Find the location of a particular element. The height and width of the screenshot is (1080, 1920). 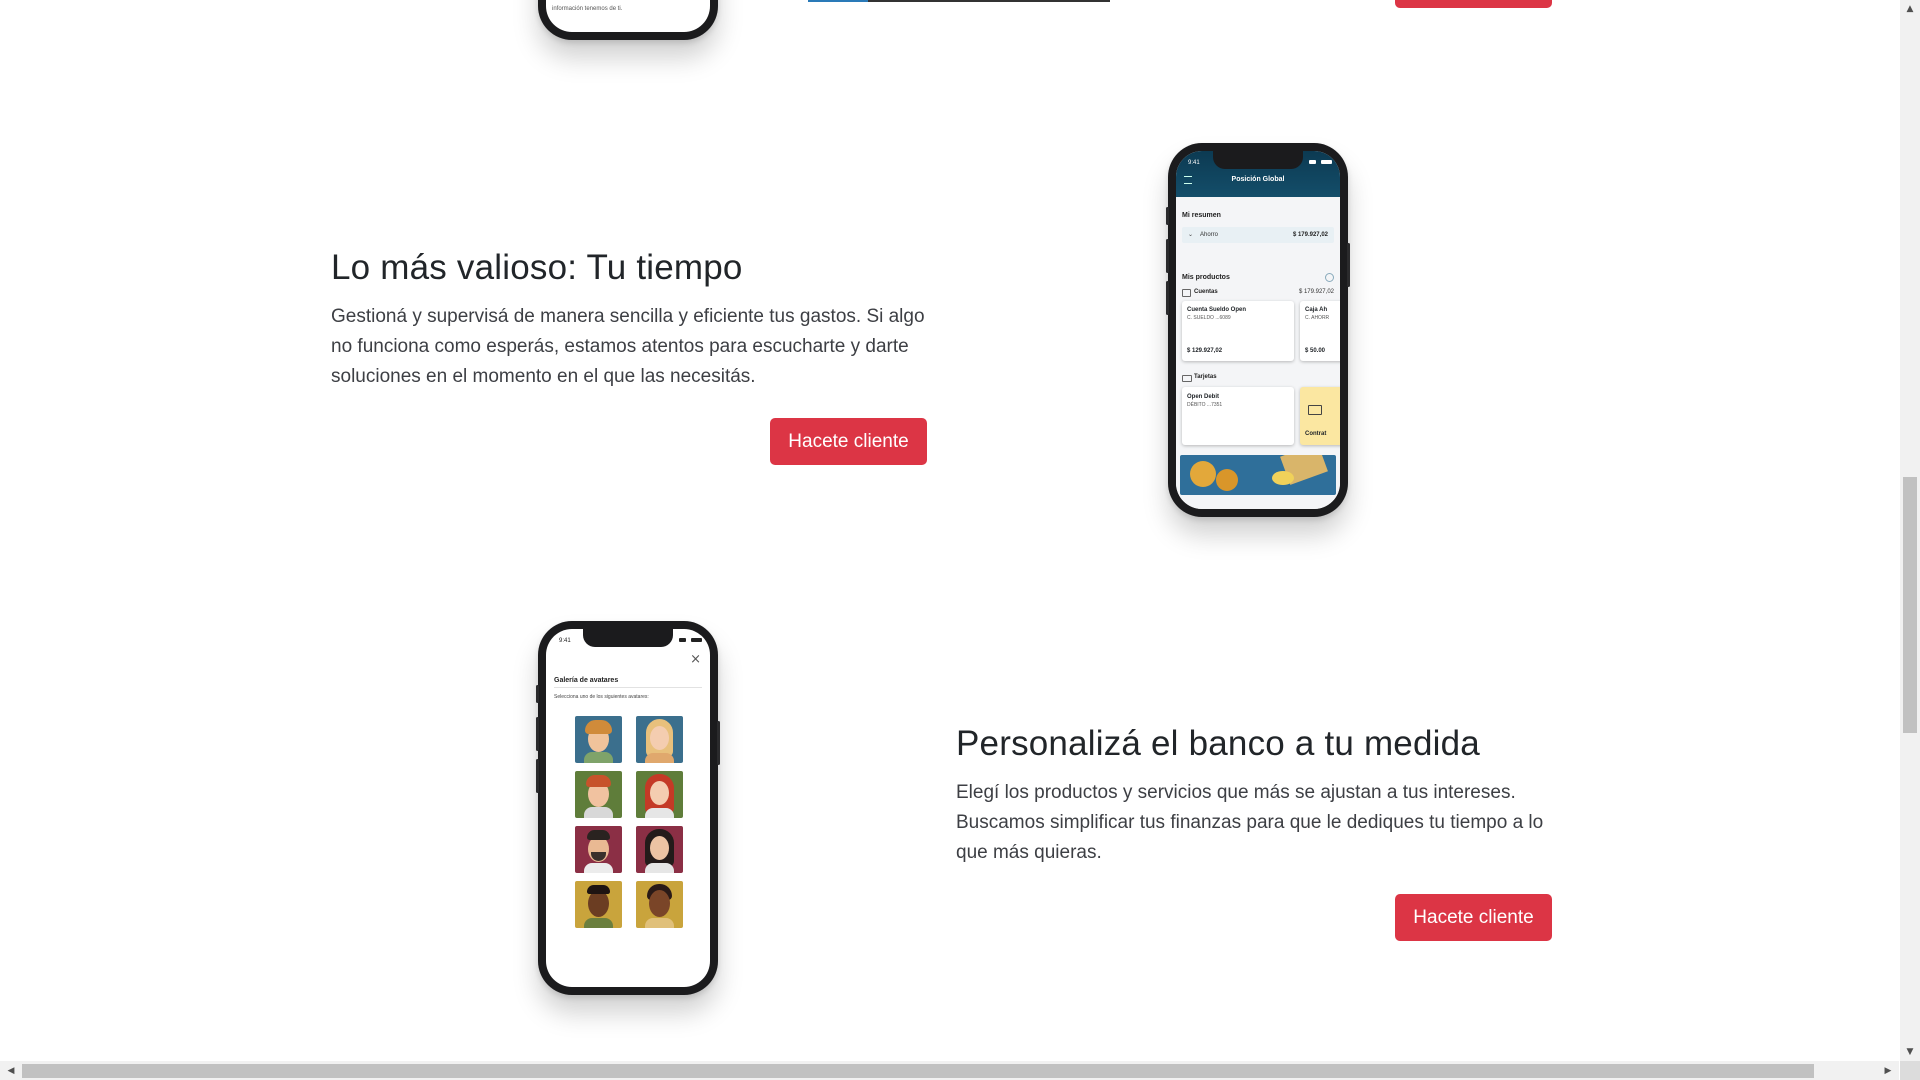

promo-image is located at coordinates (1258, 475).